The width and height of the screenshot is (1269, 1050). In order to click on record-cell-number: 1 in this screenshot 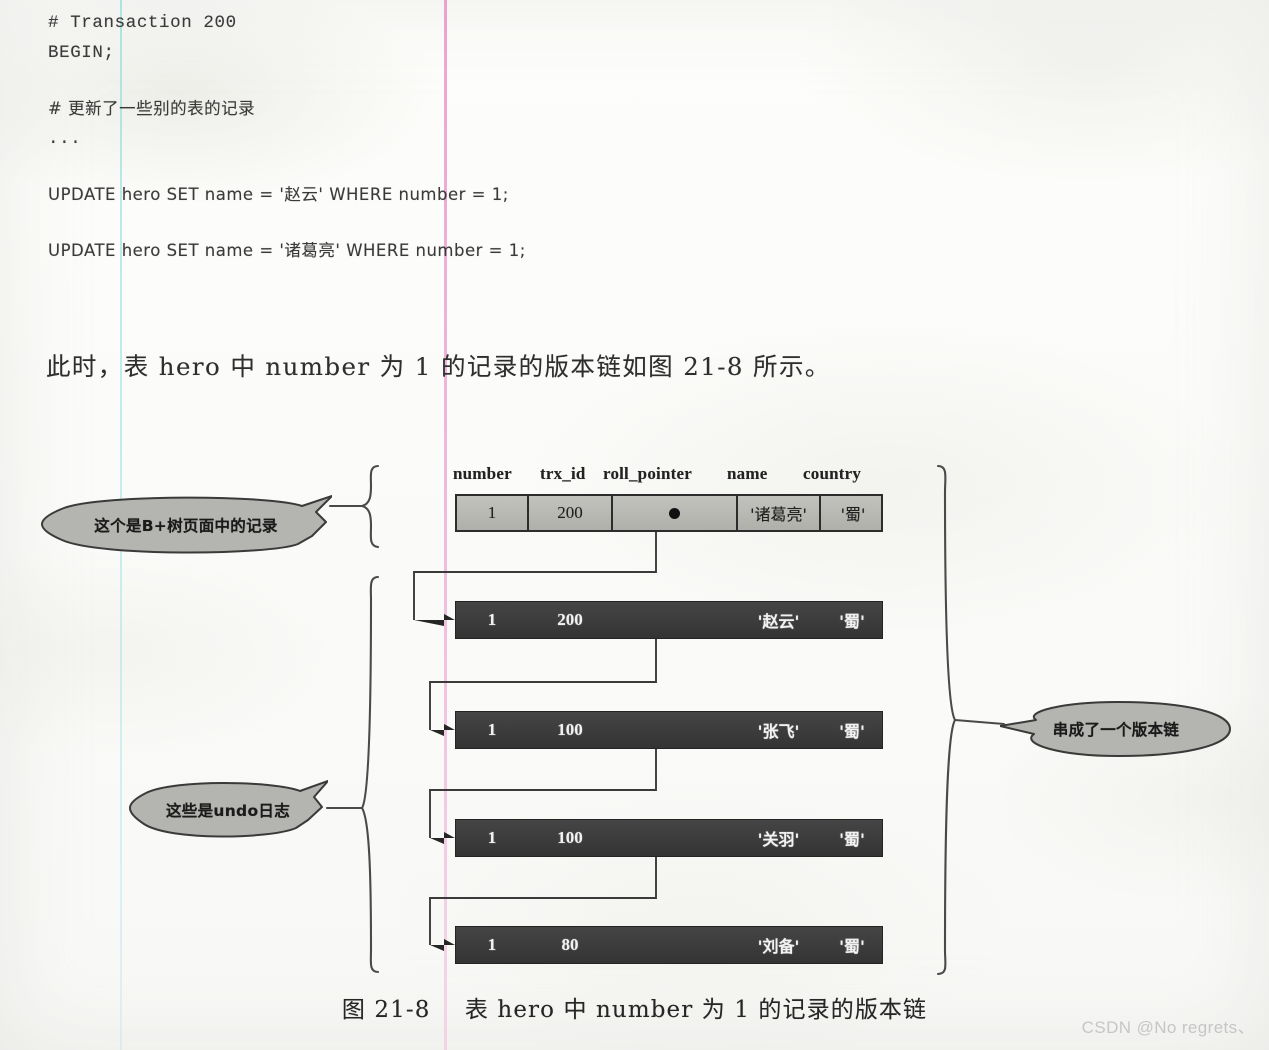, I will do `click(493, 513)`.